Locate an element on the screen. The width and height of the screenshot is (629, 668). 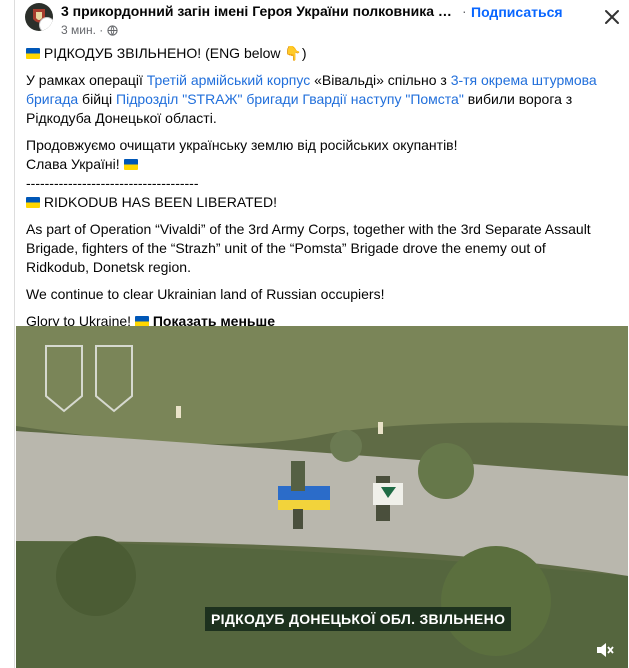
follow-button: Подписаться is located at coordinates (517, 12).